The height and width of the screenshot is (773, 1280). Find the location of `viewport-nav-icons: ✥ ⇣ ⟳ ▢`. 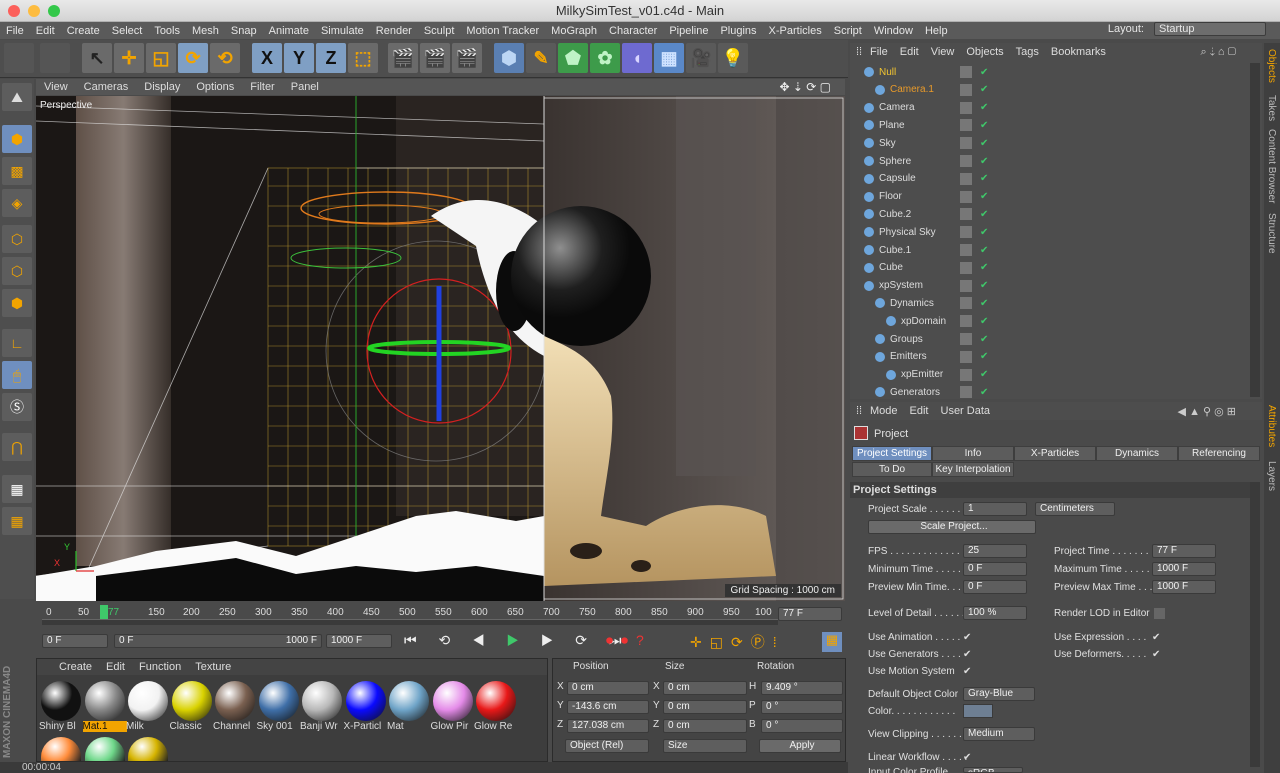

viewport-nav-icons: ✥ ⇣ ⟳ ▢ is located at coordinates (805, 87).